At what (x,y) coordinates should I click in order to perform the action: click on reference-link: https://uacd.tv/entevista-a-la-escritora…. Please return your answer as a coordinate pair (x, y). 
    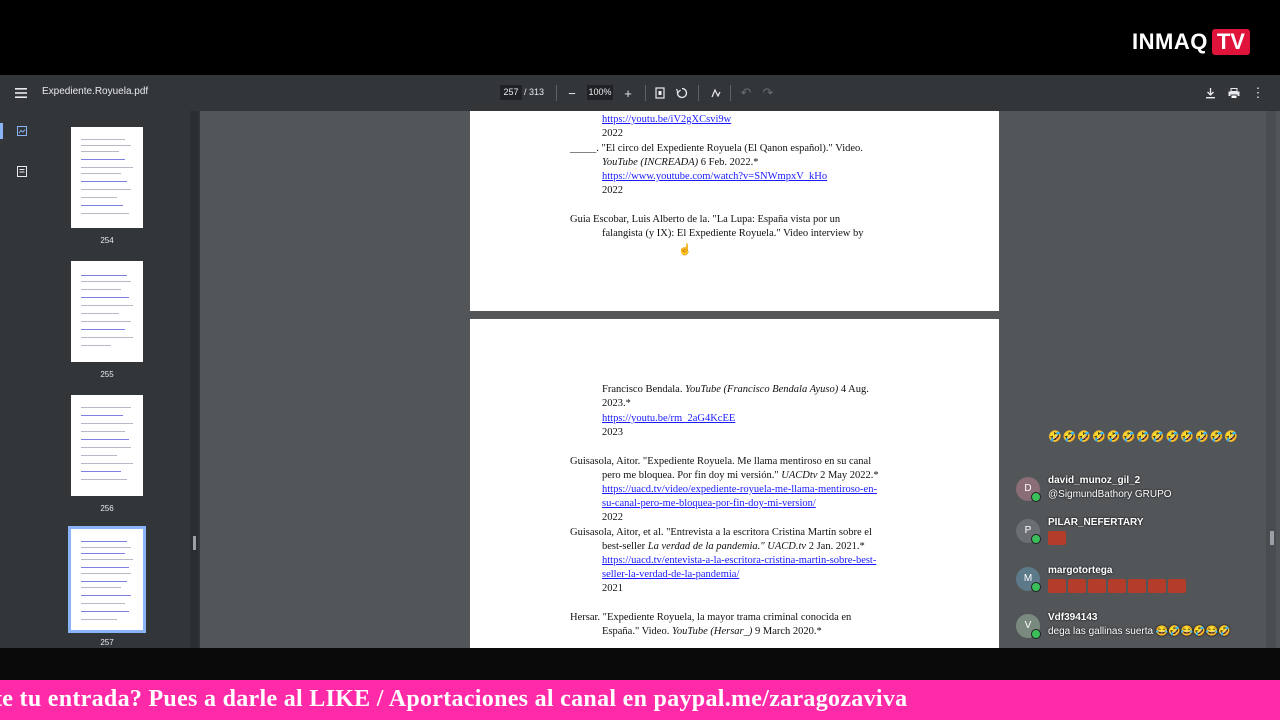
    Looking at the image, I should click on (739, 560).